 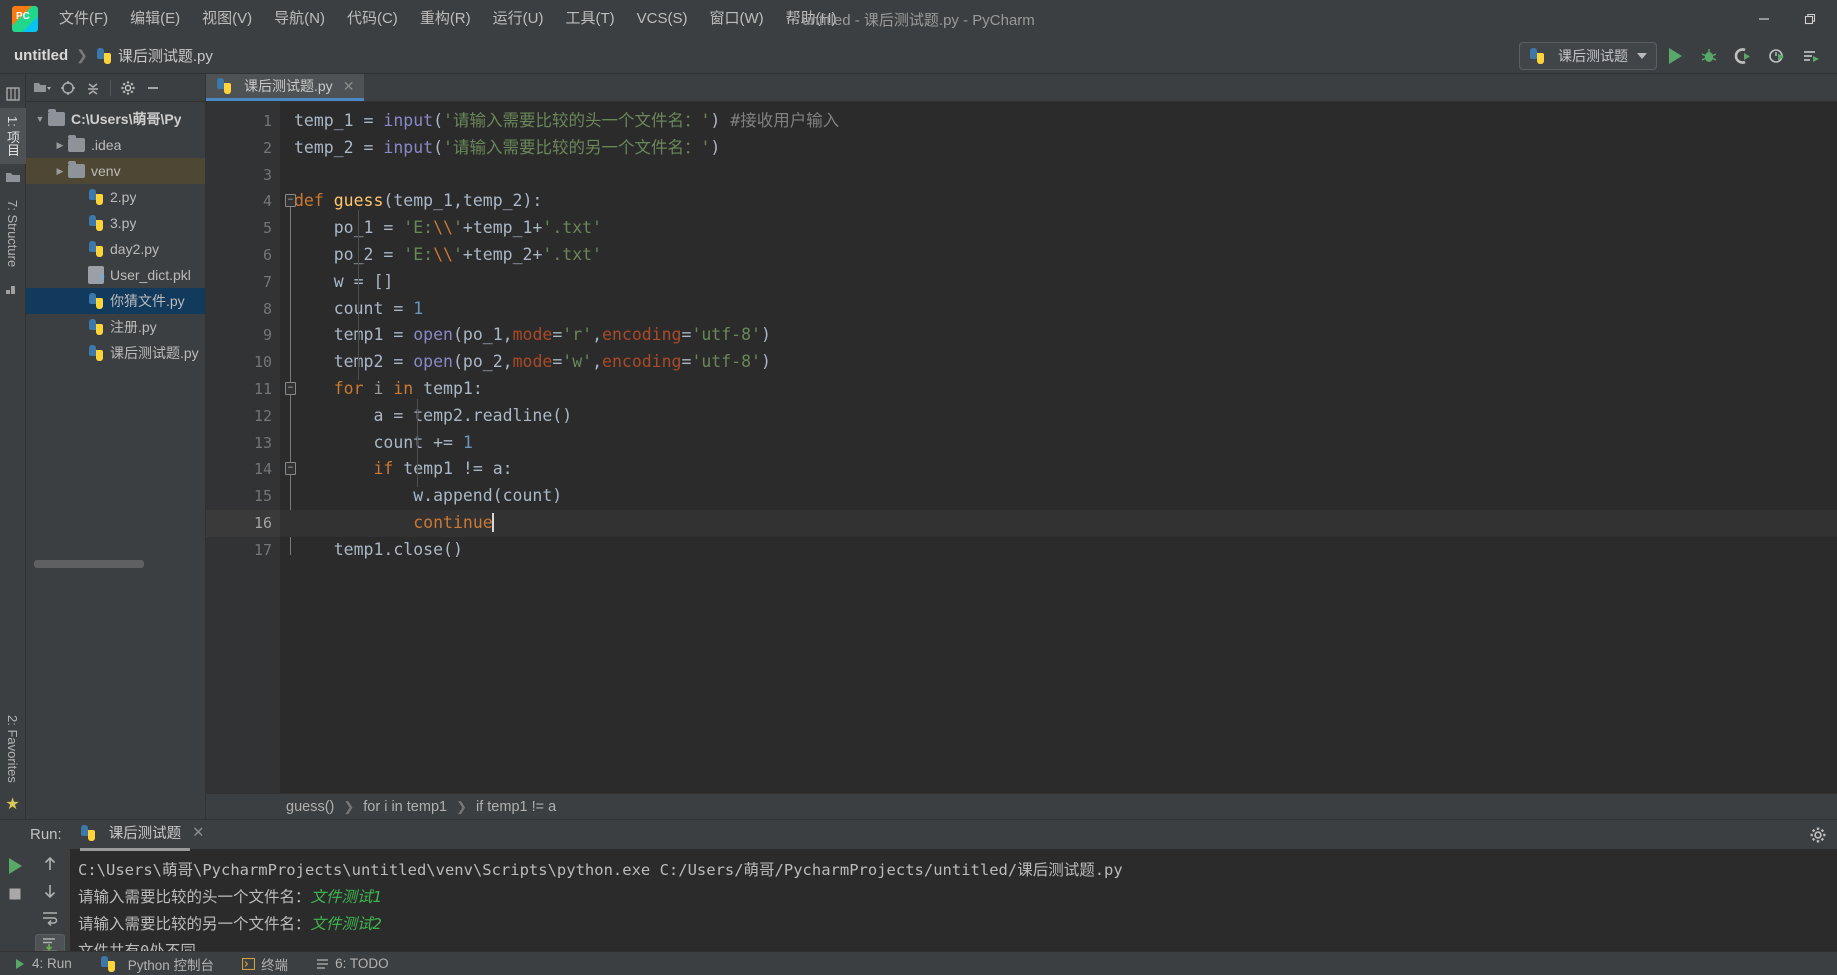 What do you see at coordinates (1058, 175) in the screenshot?
I see `code-line` at bounding box center [1058, 175].